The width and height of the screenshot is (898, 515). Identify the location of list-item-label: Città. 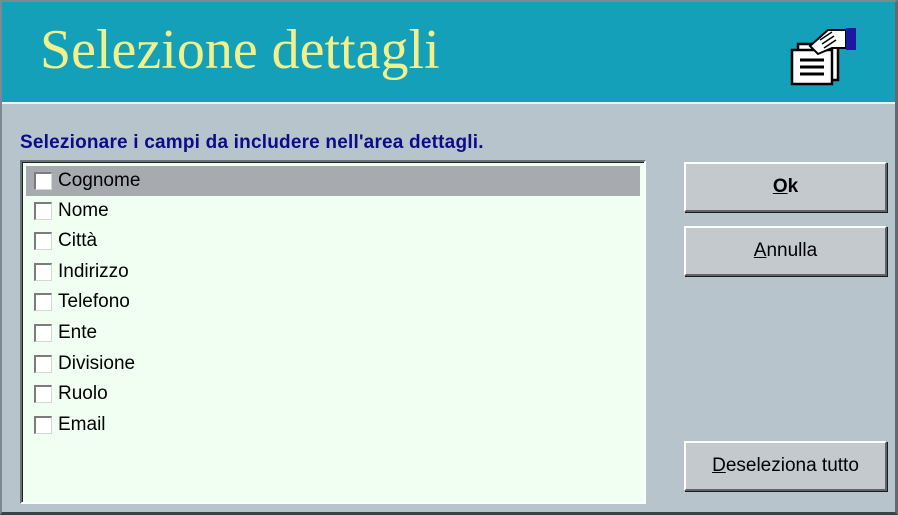
(78, 240).